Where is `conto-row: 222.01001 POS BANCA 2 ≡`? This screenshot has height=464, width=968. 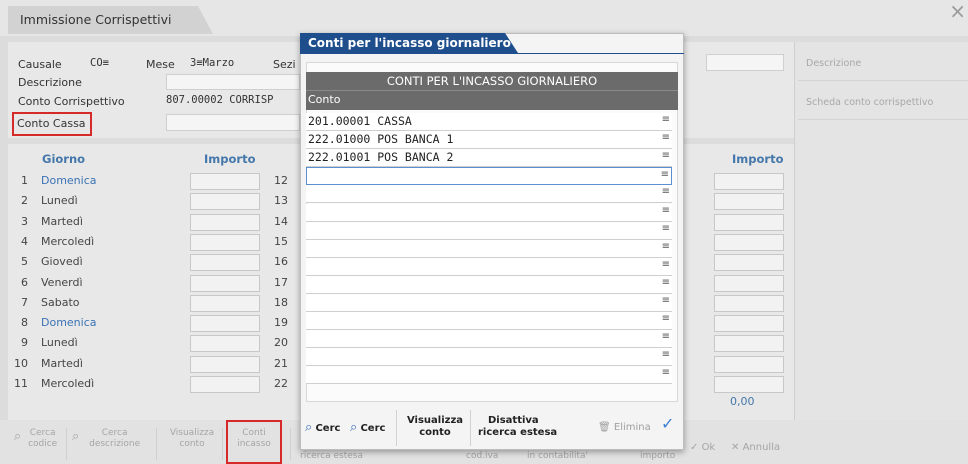 conto-row: 222.01001 POS BANCA 2 ≡ is located at coordinates (489, 158).